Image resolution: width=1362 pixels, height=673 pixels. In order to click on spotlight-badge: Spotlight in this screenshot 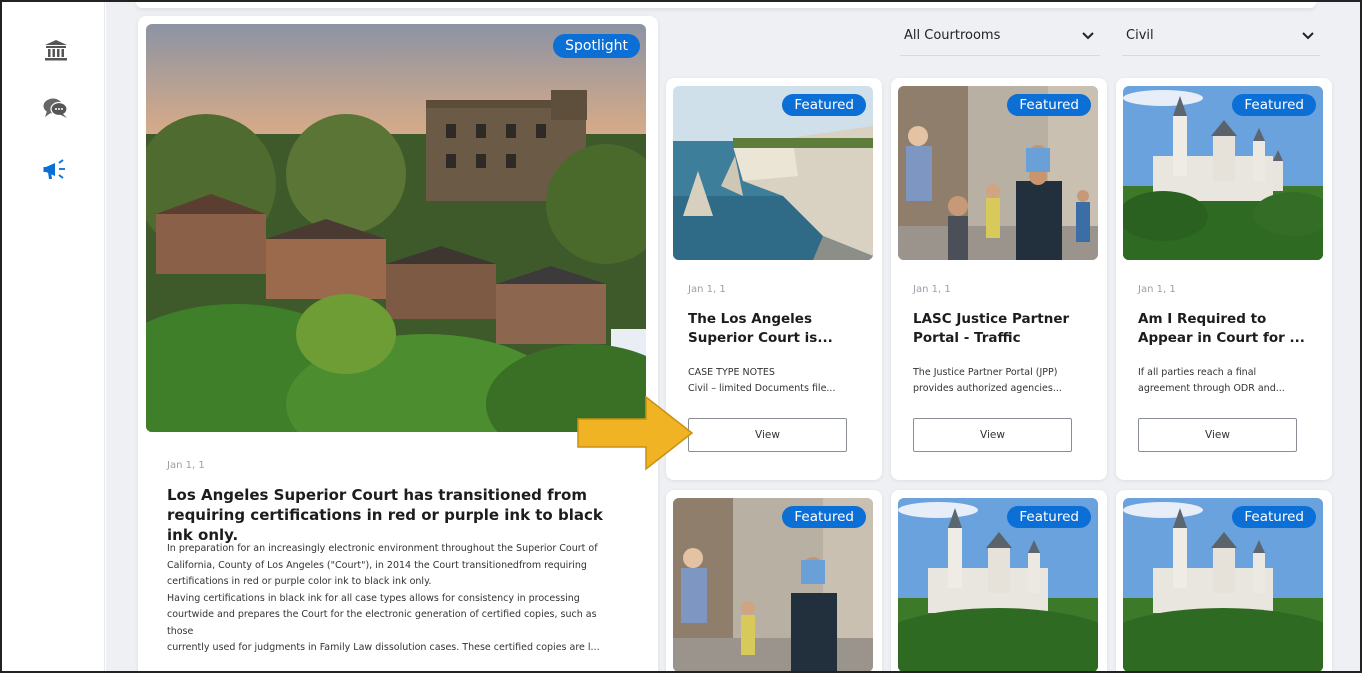, I will do `click(596, 46)`.